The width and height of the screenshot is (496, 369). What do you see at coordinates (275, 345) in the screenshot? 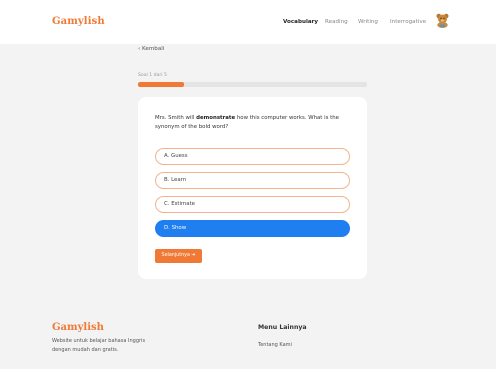
I see `footer-link-tentang-kami: Tentang Kami` at bounding box center [275, 345].